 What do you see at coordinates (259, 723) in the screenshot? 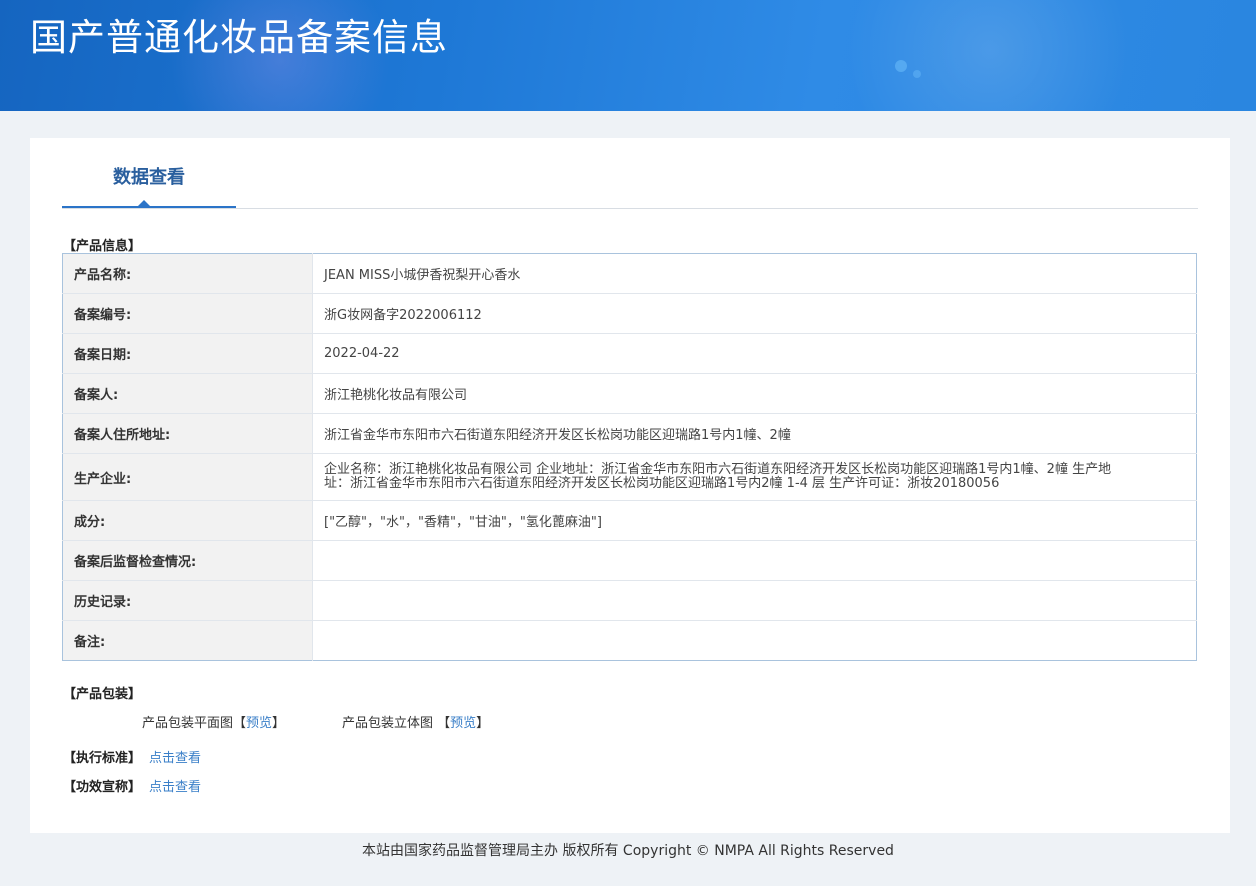
I see `preview-flat-link: 预览` at bounding box center [259, 723].